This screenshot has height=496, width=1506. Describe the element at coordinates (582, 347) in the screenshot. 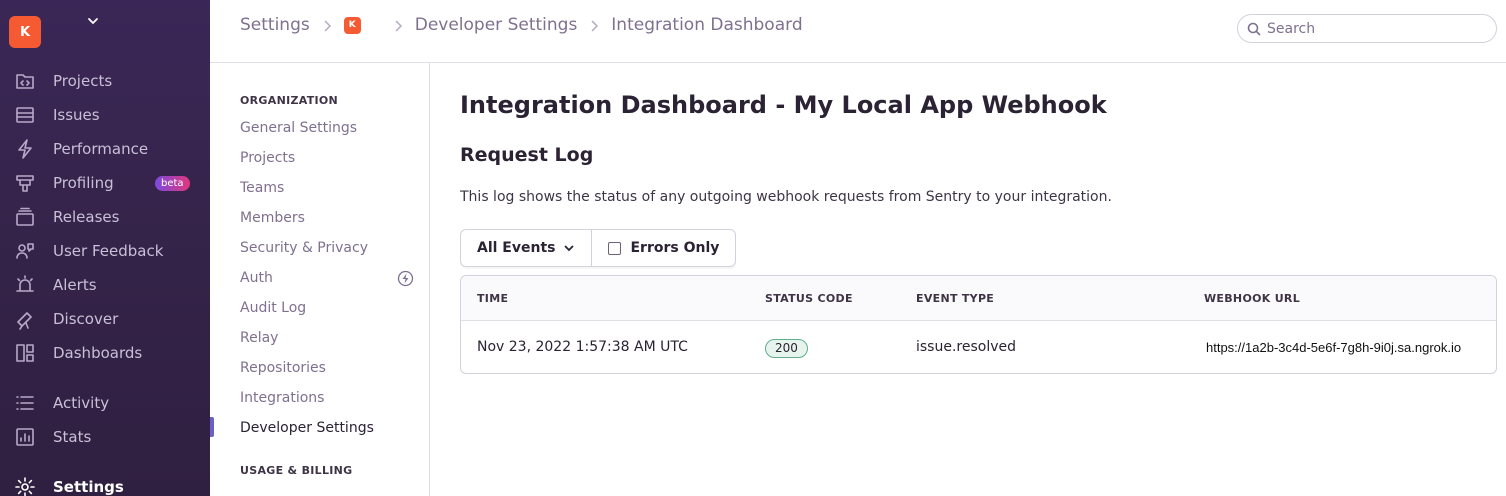

I see `cell-time: Nov 23, 2022 1:57:38 AM UTC` at that location.